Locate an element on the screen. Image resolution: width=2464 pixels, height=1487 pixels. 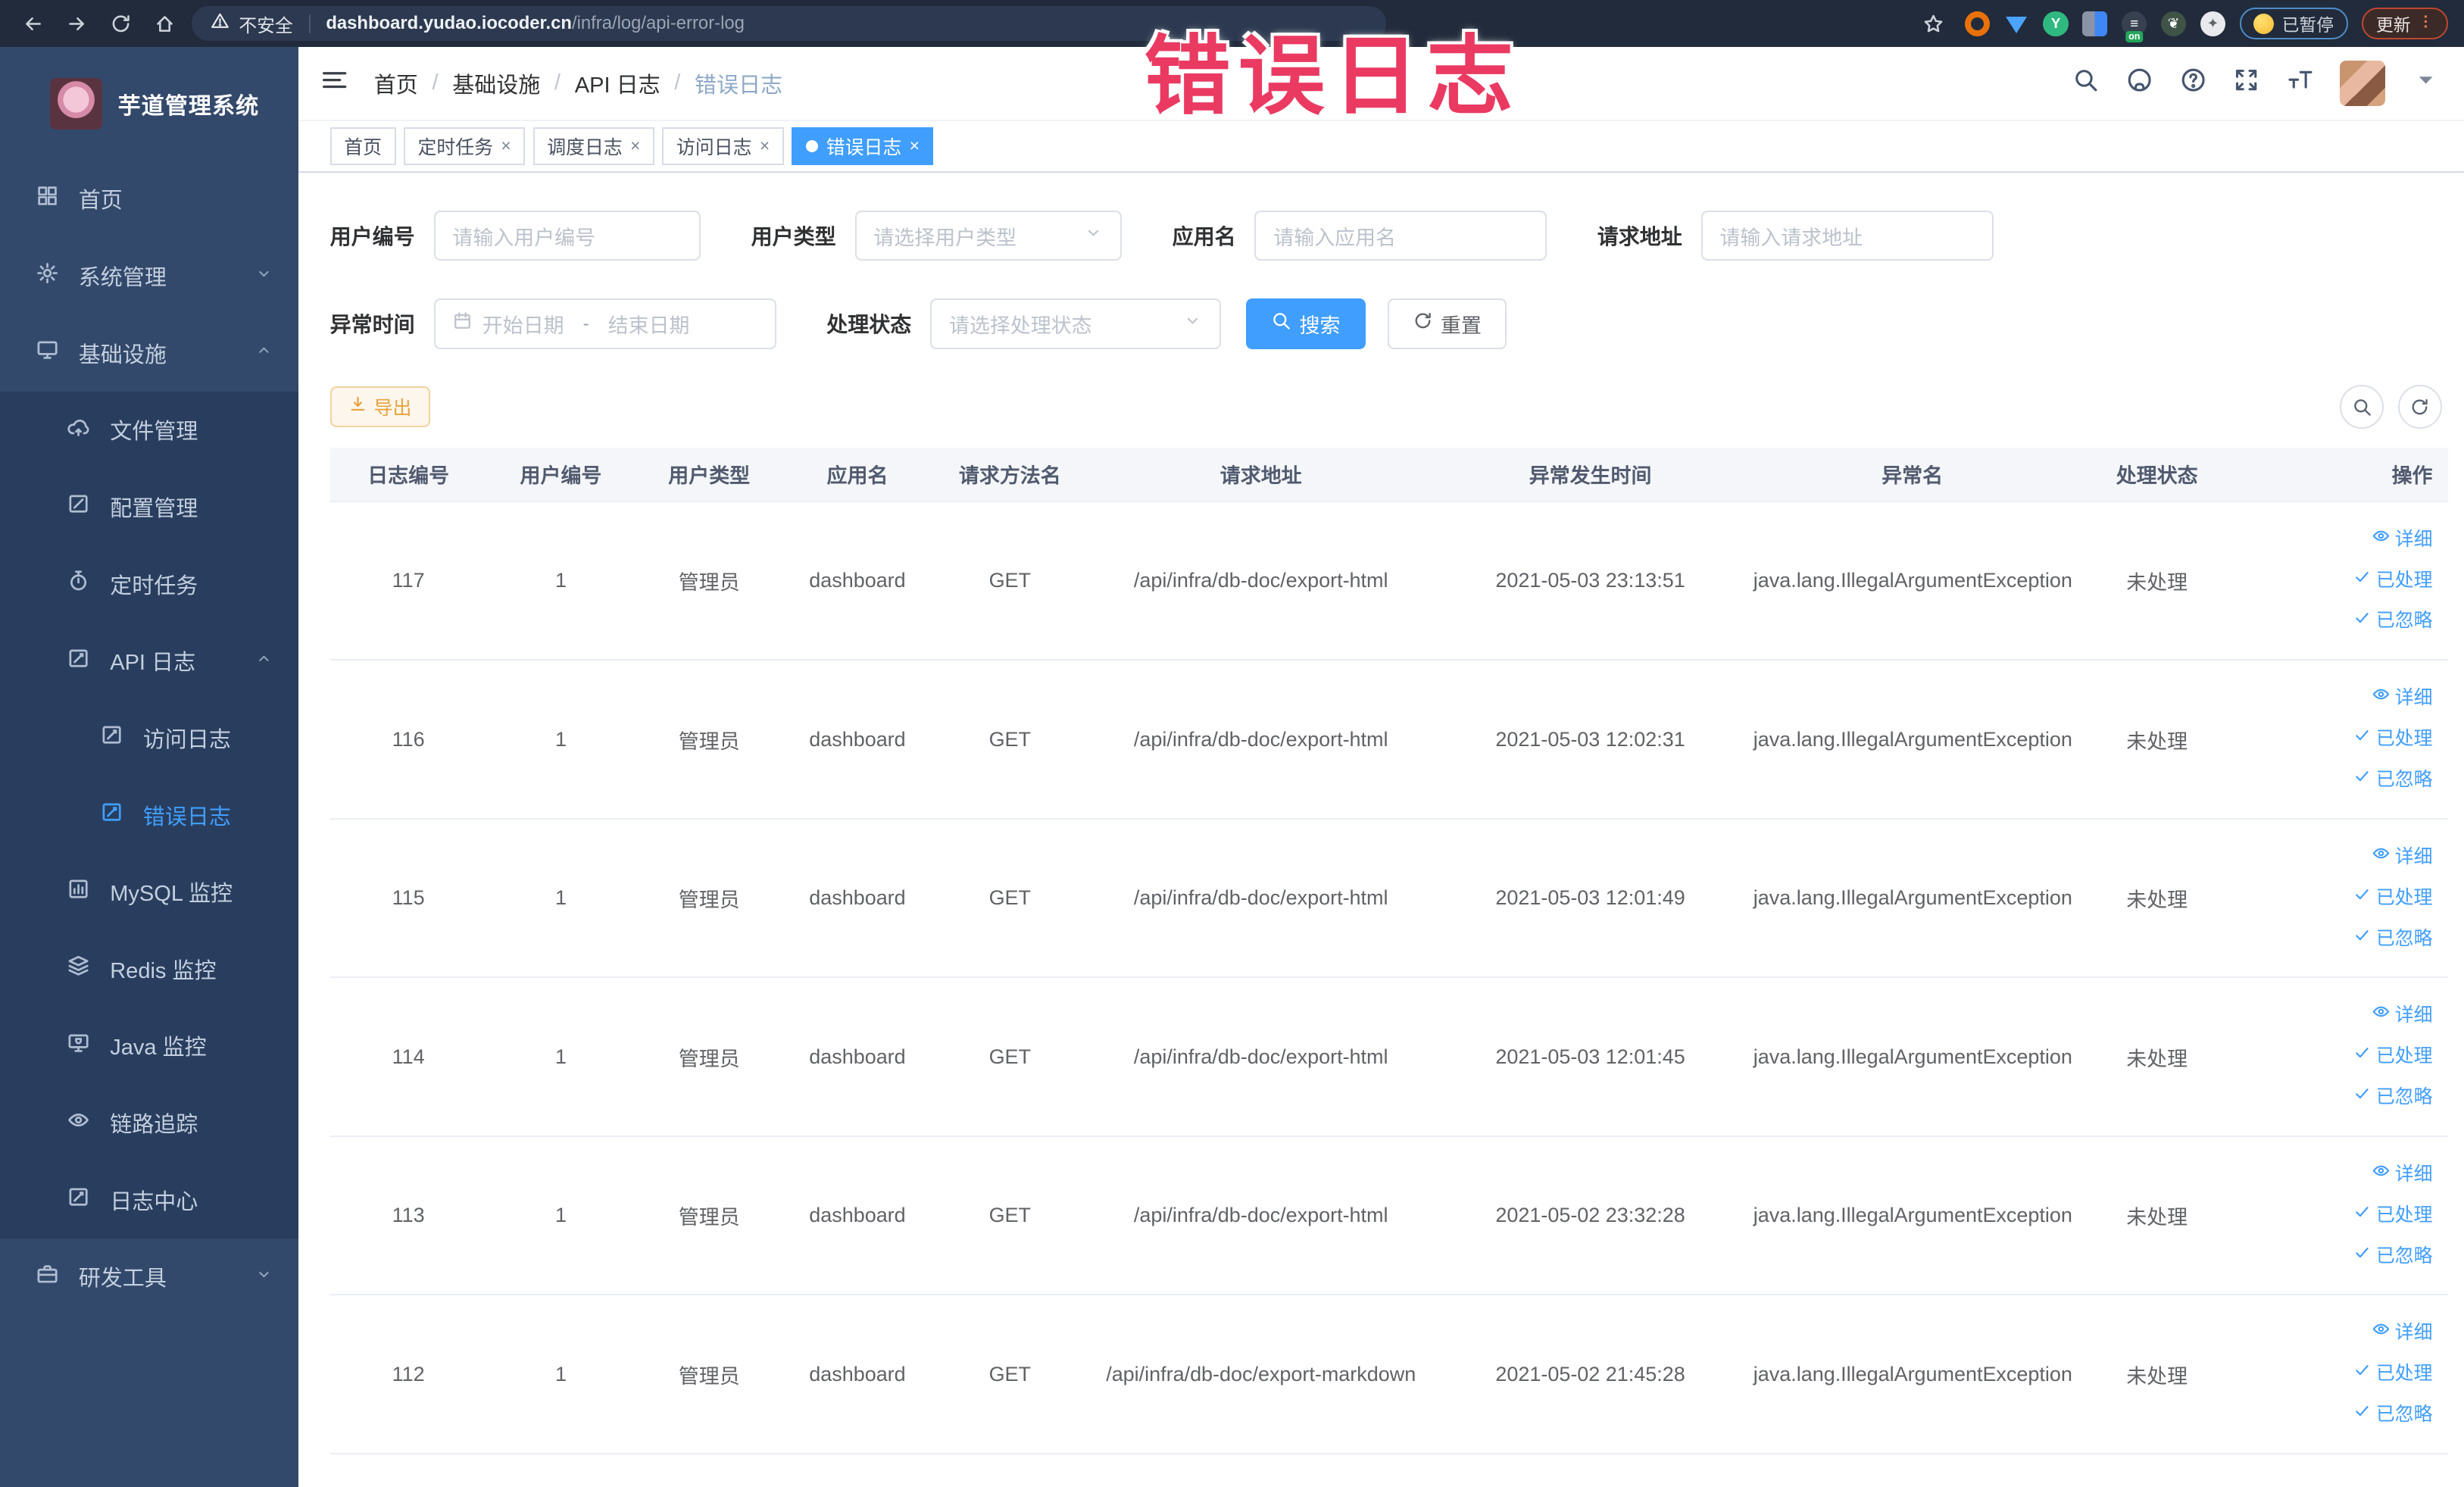
browser-actions: Y ≡ ❦ ✦ 已暂停 更新 is located at coordinates (2182, 23).